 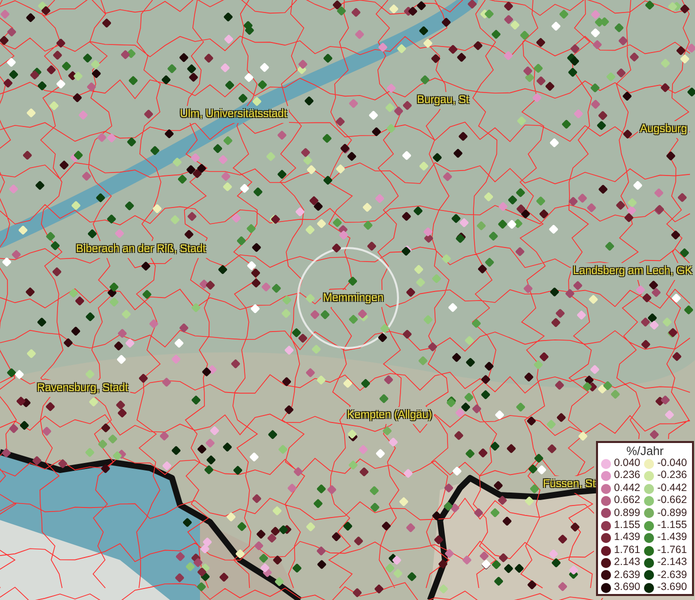 What do you see at coordinates (628, 563) in the screenshot?
I see `legend-value: 2.143` at bounding box center [628, 563].